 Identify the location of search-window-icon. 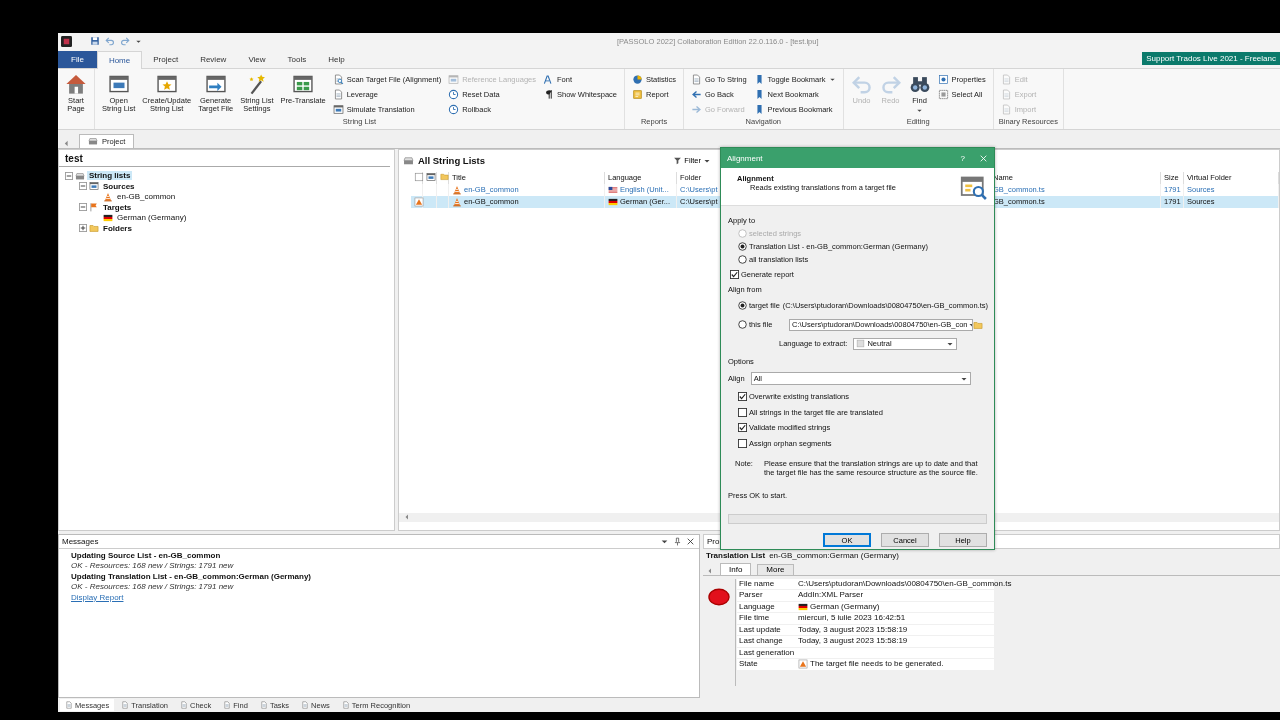
(974, 188).